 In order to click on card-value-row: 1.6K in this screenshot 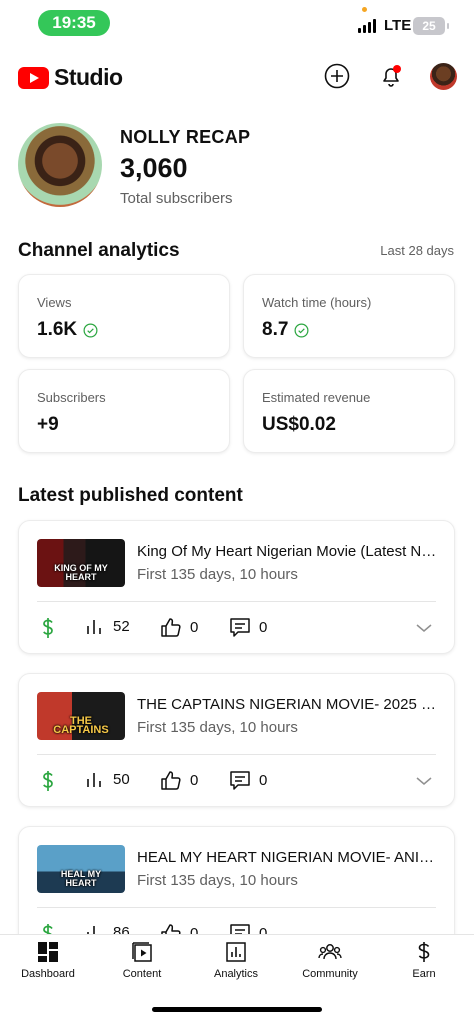, I will do `click(67, 330)`.